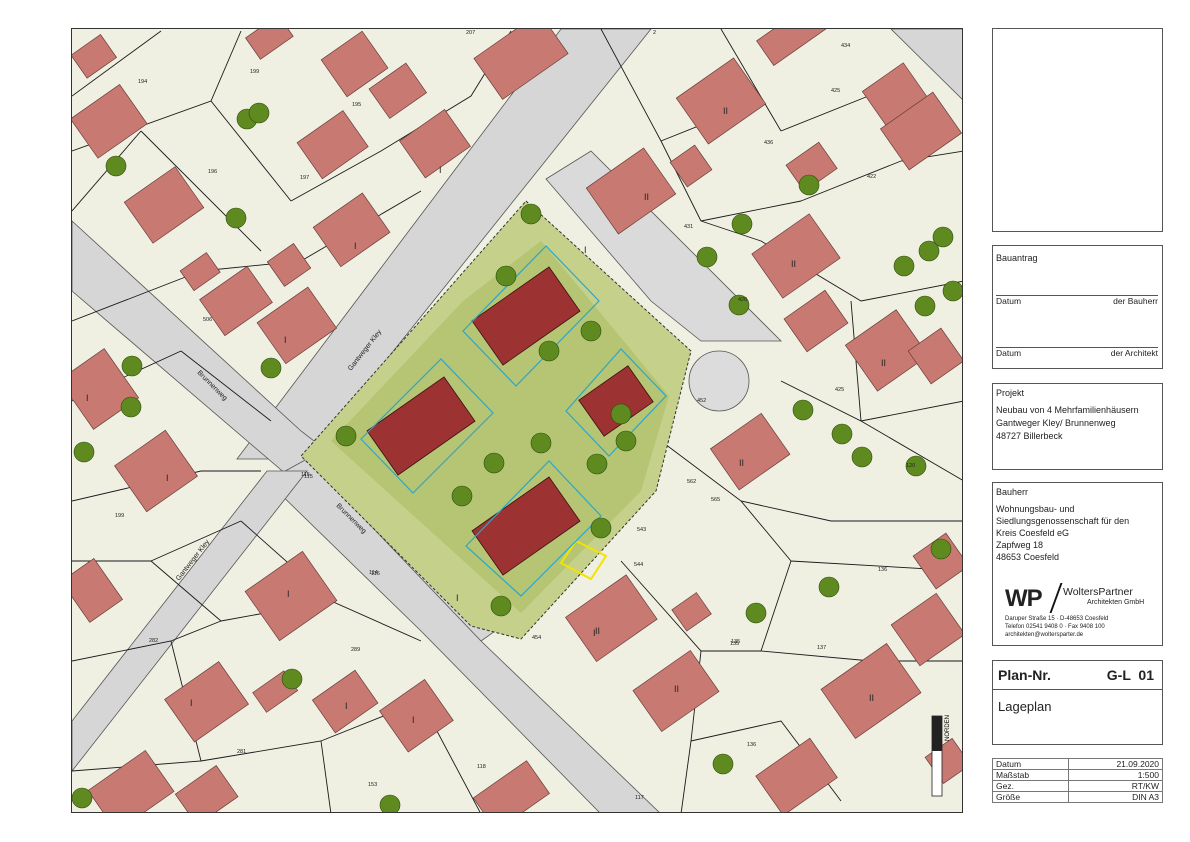 The height and width of the screenshot is (842, 1190). What do you see at coordinates (1077, 130) in the screenshot?
I see `blank-box` at bounding box center [1077, 130].